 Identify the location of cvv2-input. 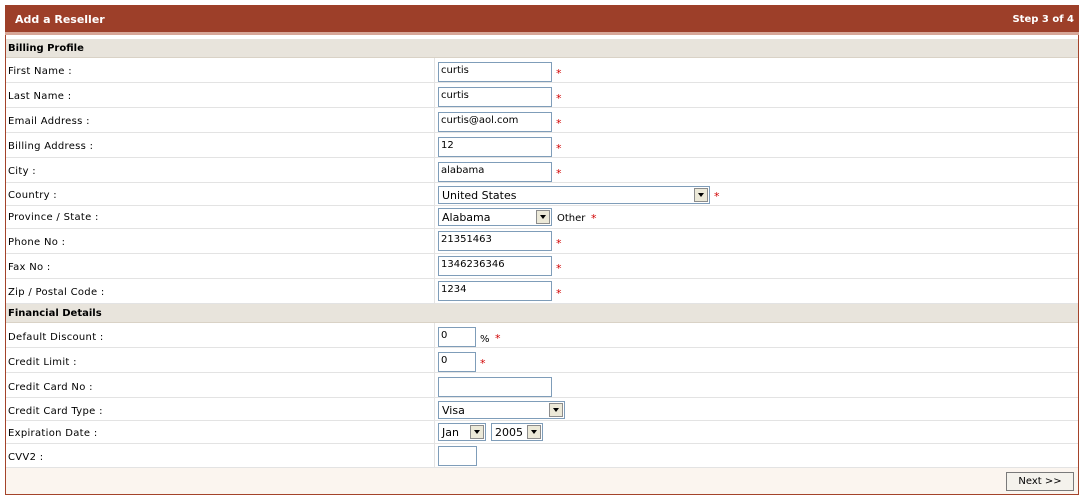
(457, 456).